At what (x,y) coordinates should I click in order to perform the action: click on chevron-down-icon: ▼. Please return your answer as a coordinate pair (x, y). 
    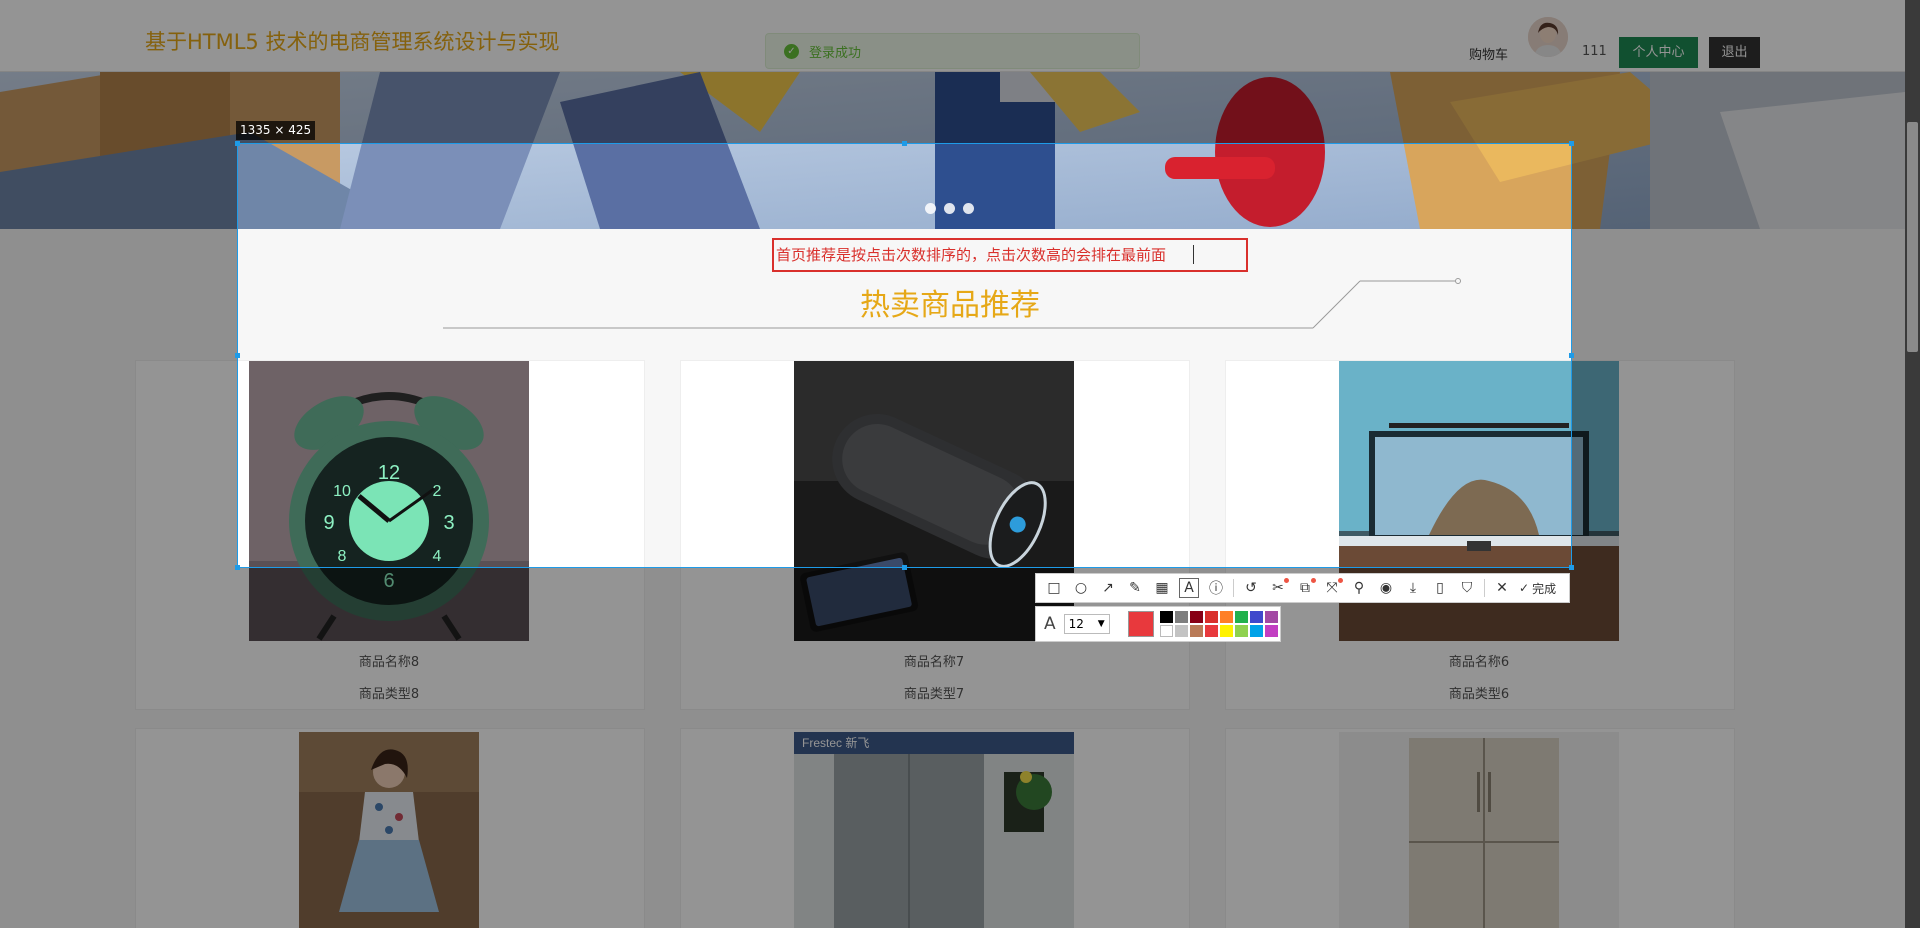
    Looking at the image, I should click on (1101, 624).